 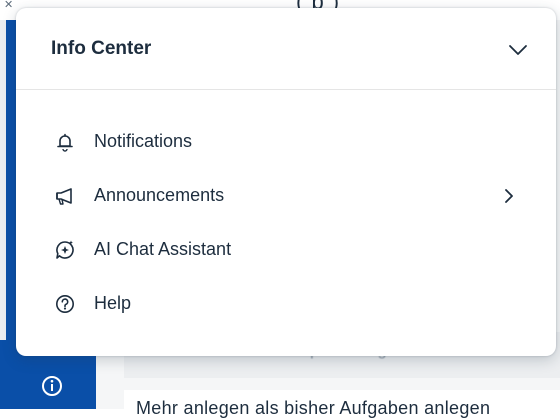 What do you see at coordinates (65, 250) in the screenshot?
I see `ai-chat-icon` at bounding box center [65, 250].